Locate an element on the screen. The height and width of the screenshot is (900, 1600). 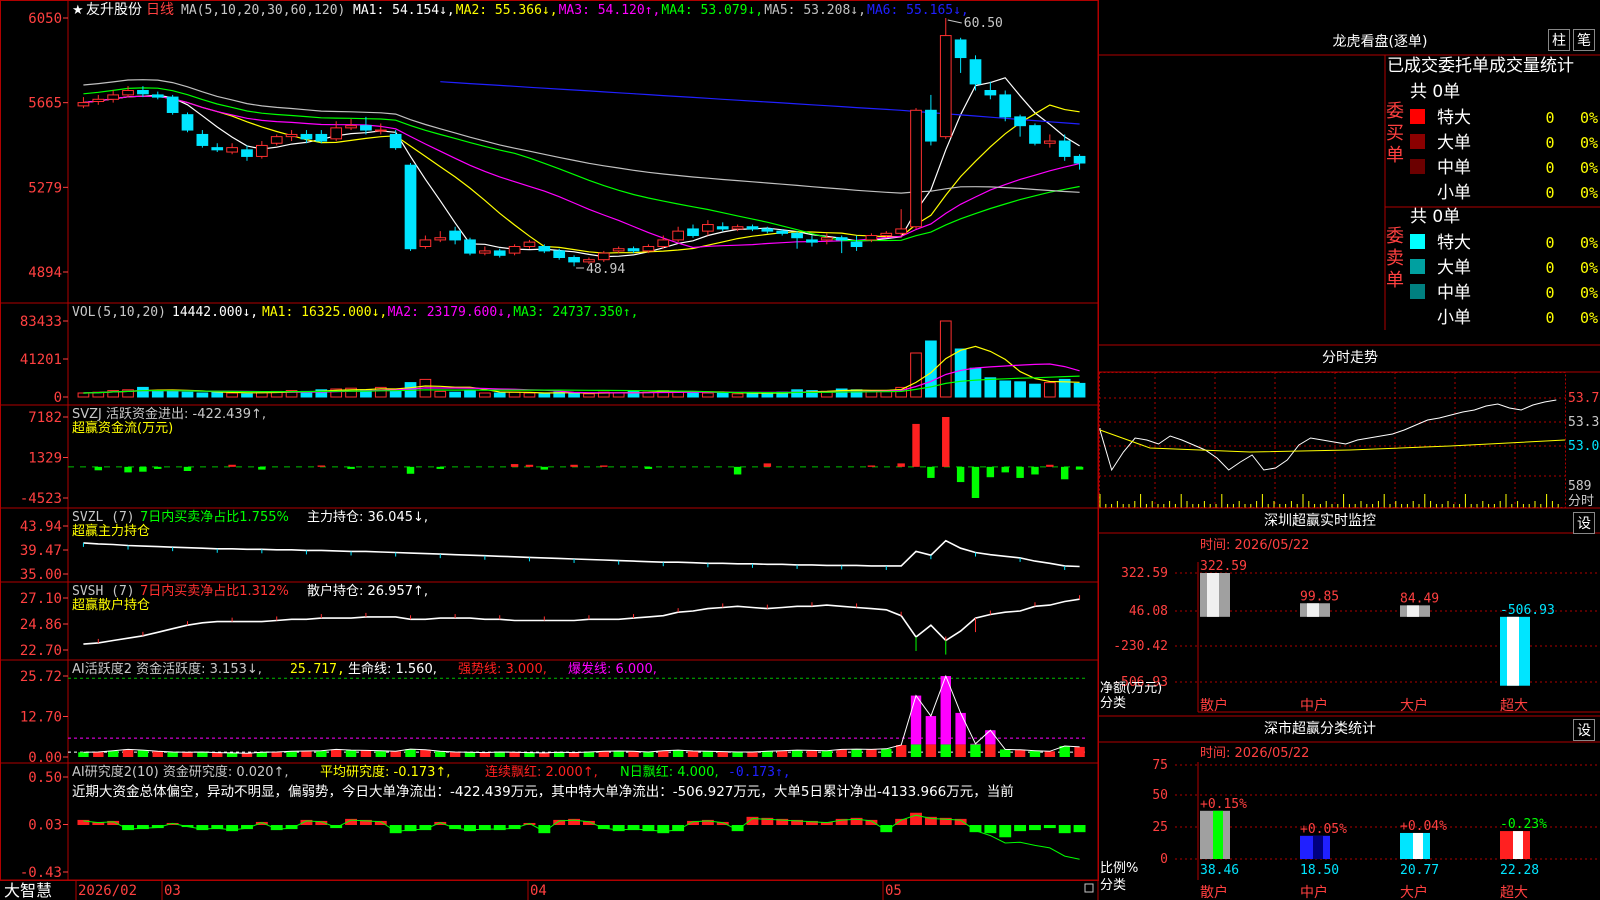
date-label: 04 is located at coordinates (538, 891).